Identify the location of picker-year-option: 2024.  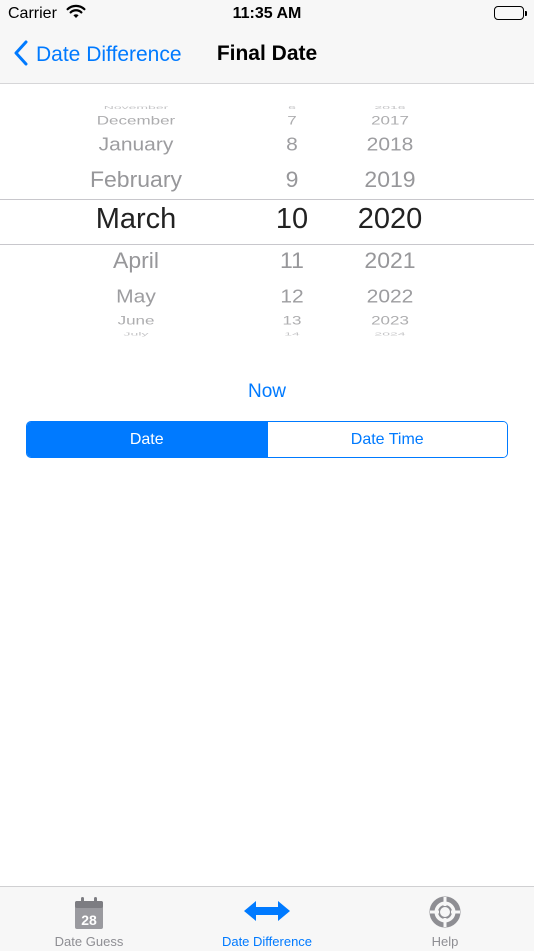
(390, 334).